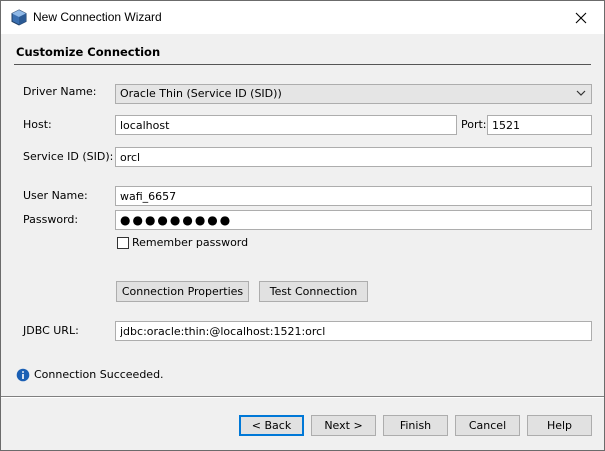  What do you see at coordinates (51, 219) in the screenshot?
I see `password-label: Password:` at bounding box center [51, 219].